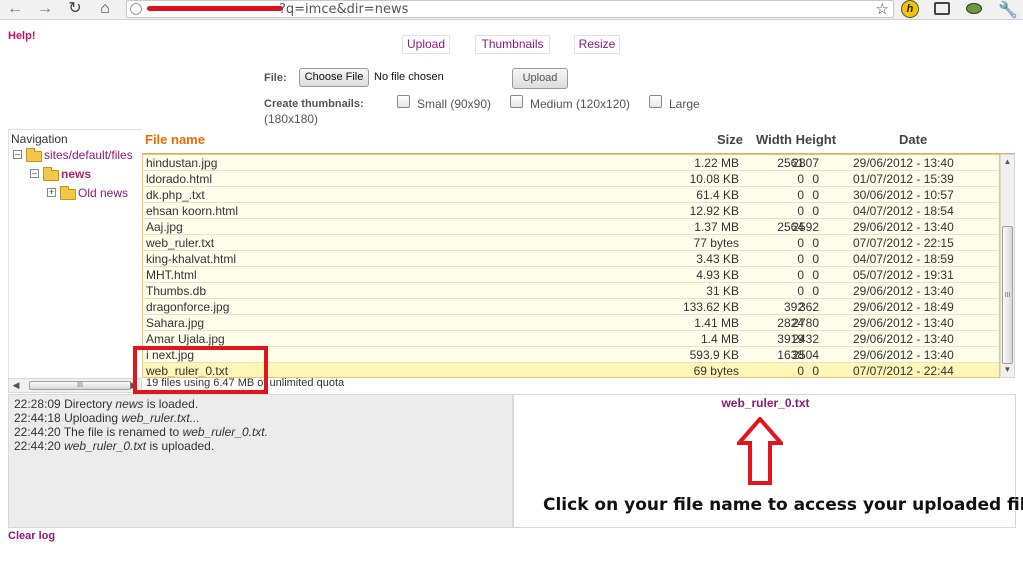 The height and width of the screenshot is (578, 1023). Describe the element at coordinates (129, 404) in the screenshot. I see `log-emphasis: news` at that location.